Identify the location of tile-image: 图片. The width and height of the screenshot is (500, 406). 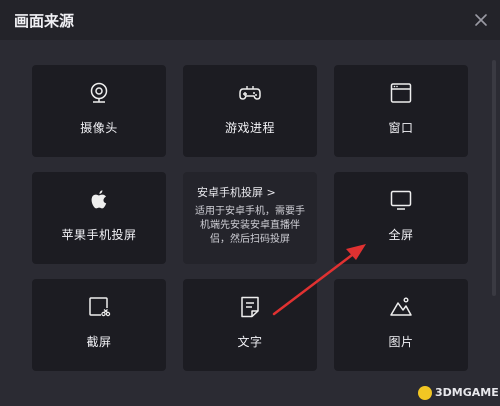
(401, 325).